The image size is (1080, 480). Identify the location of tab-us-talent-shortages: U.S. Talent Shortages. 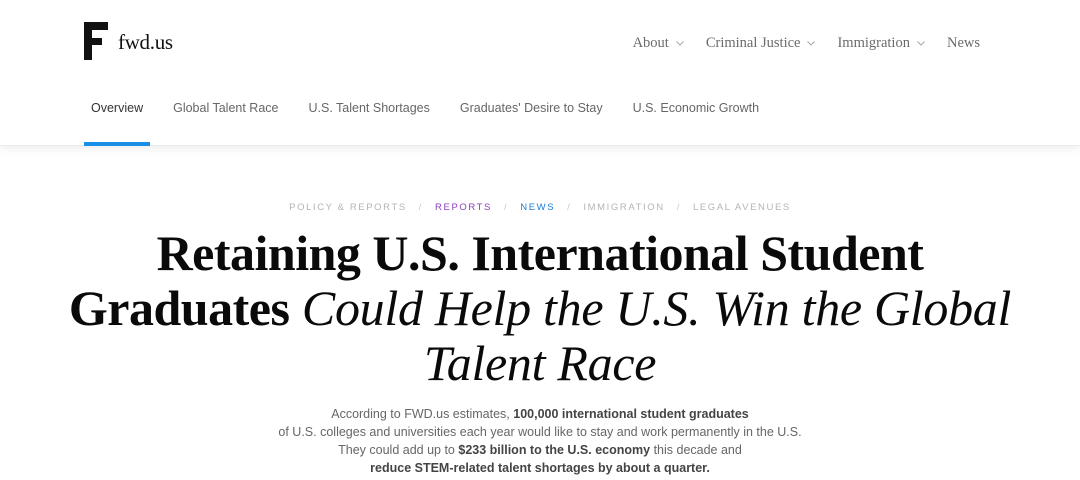
(368, 118).